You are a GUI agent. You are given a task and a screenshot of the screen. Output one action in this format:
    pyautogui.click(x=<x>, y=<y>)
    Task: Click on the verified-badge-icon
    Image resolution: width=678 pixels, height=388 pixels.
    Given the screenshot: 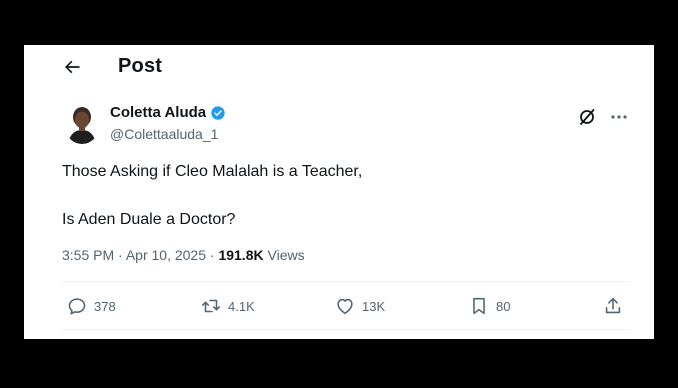 What is the action you would take?
    pyautogui.click(x=218, y=112)
    